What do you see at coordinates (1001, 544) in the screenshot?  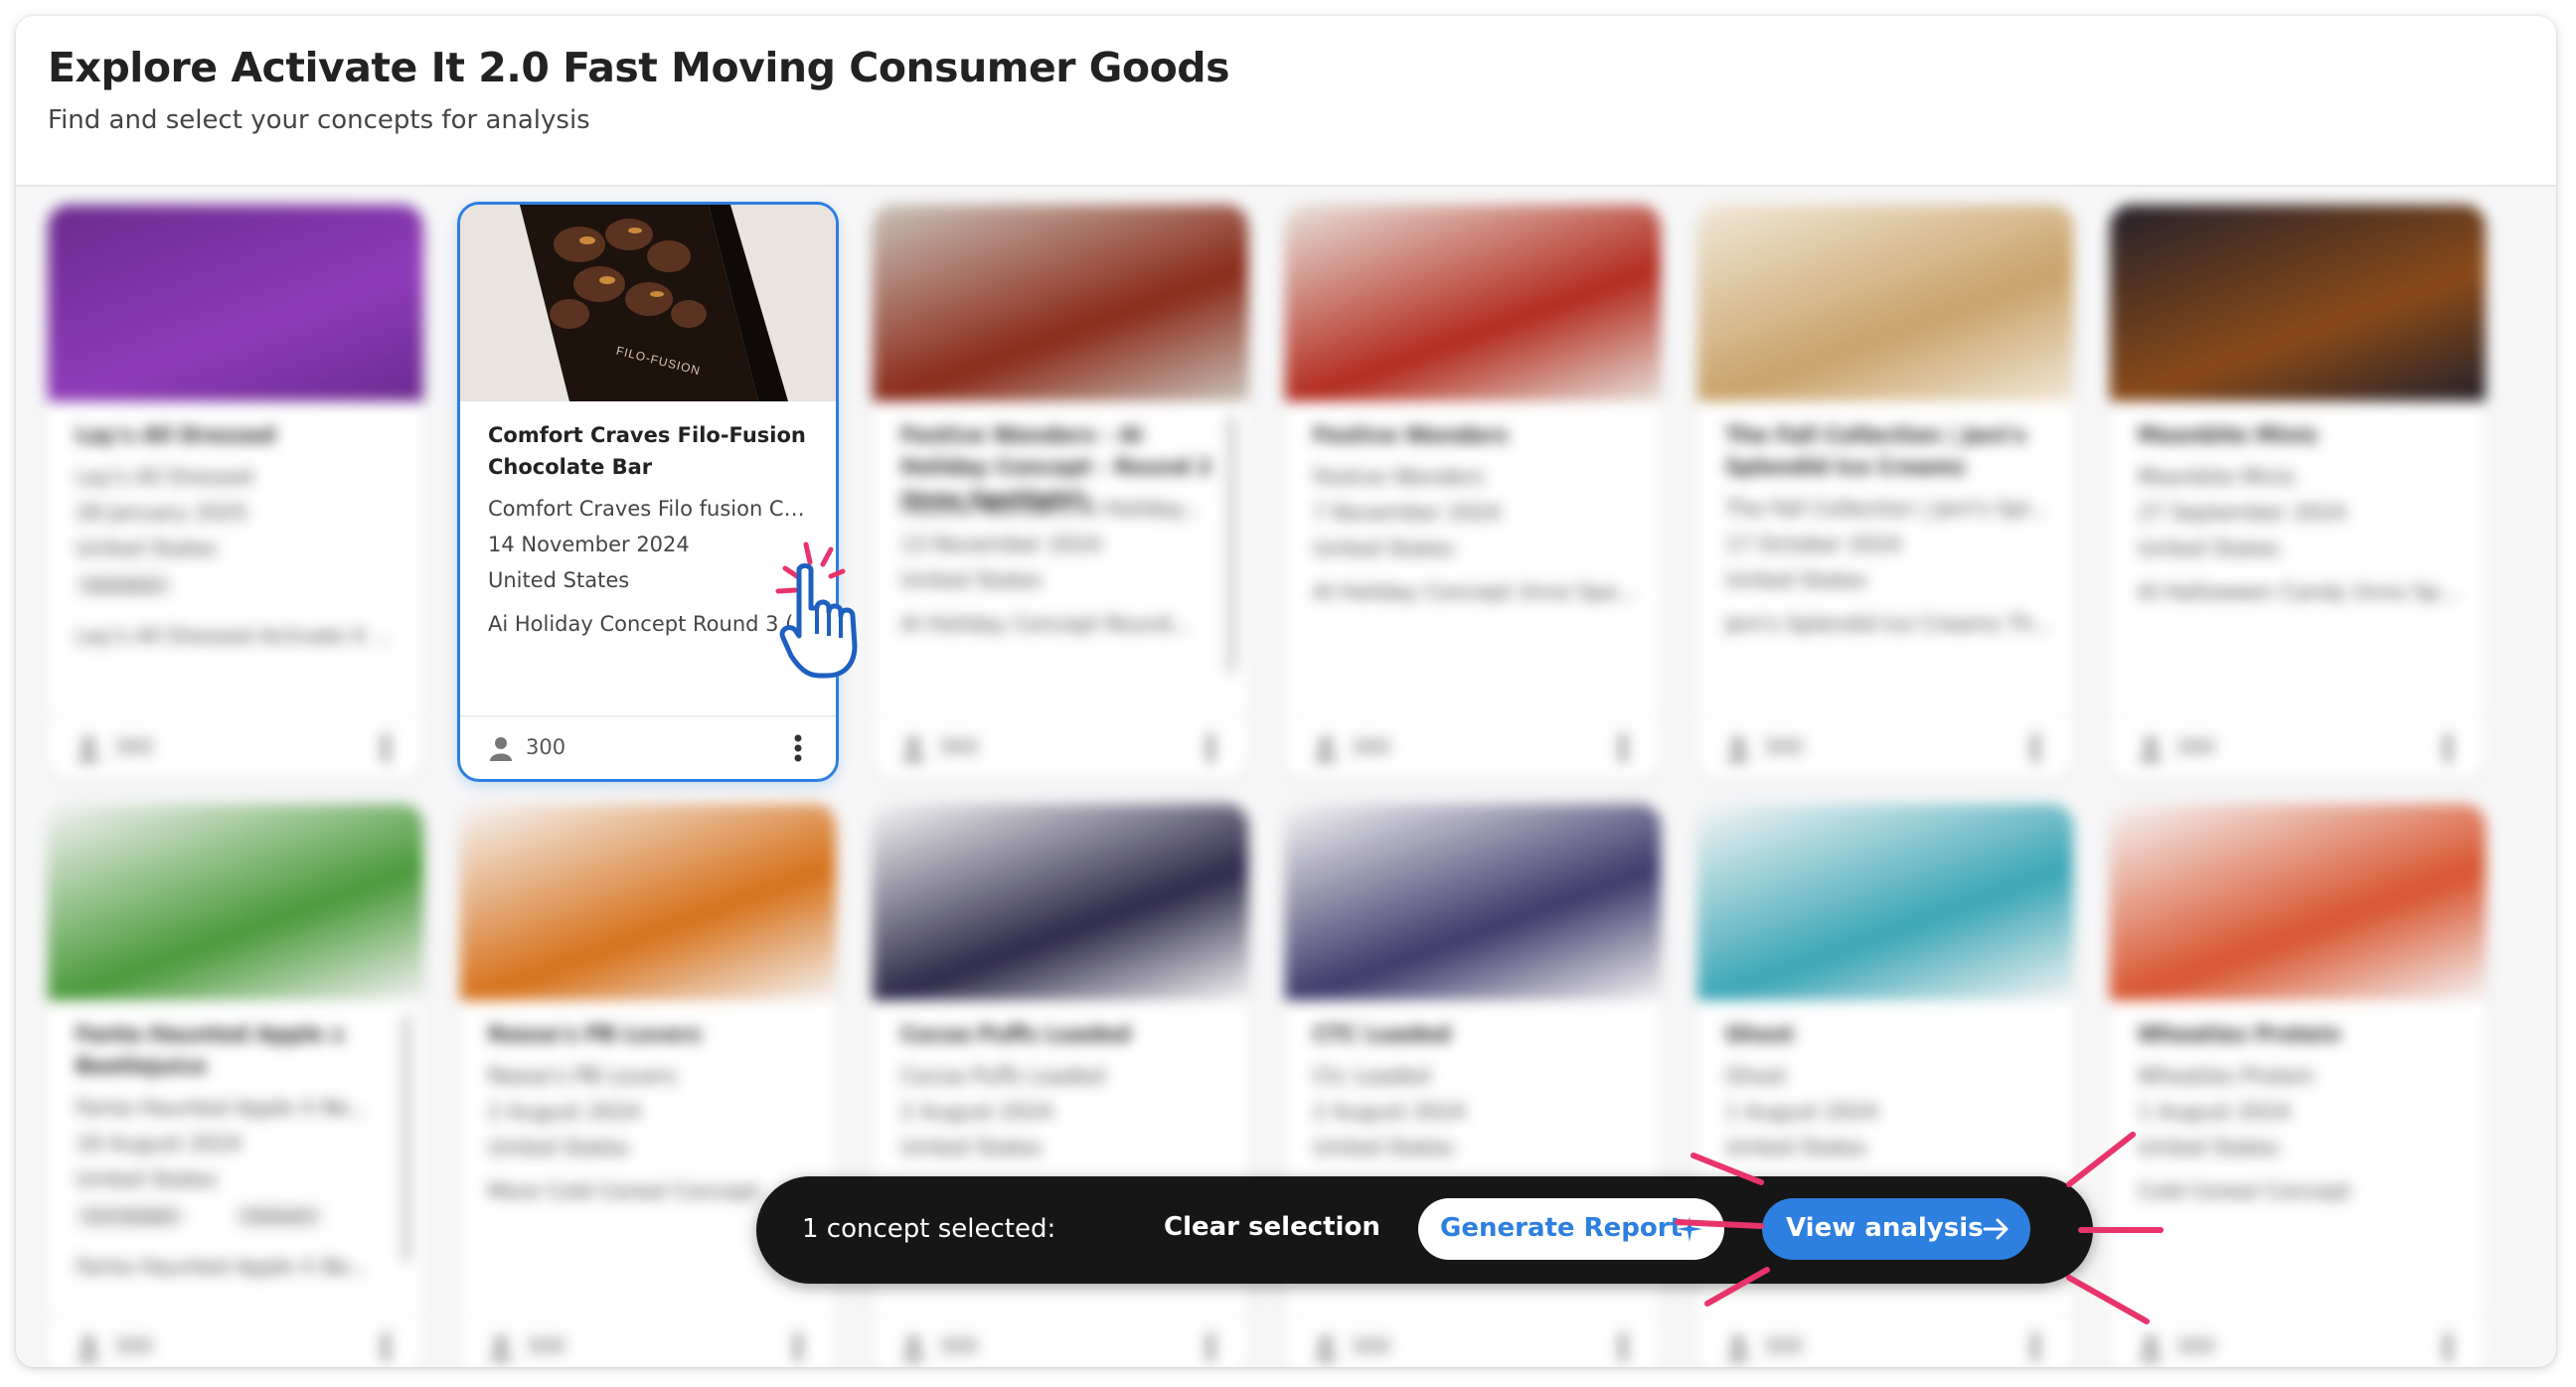 I see `concept-detail: 13 November 2024` at bounding box center [1001, 544].